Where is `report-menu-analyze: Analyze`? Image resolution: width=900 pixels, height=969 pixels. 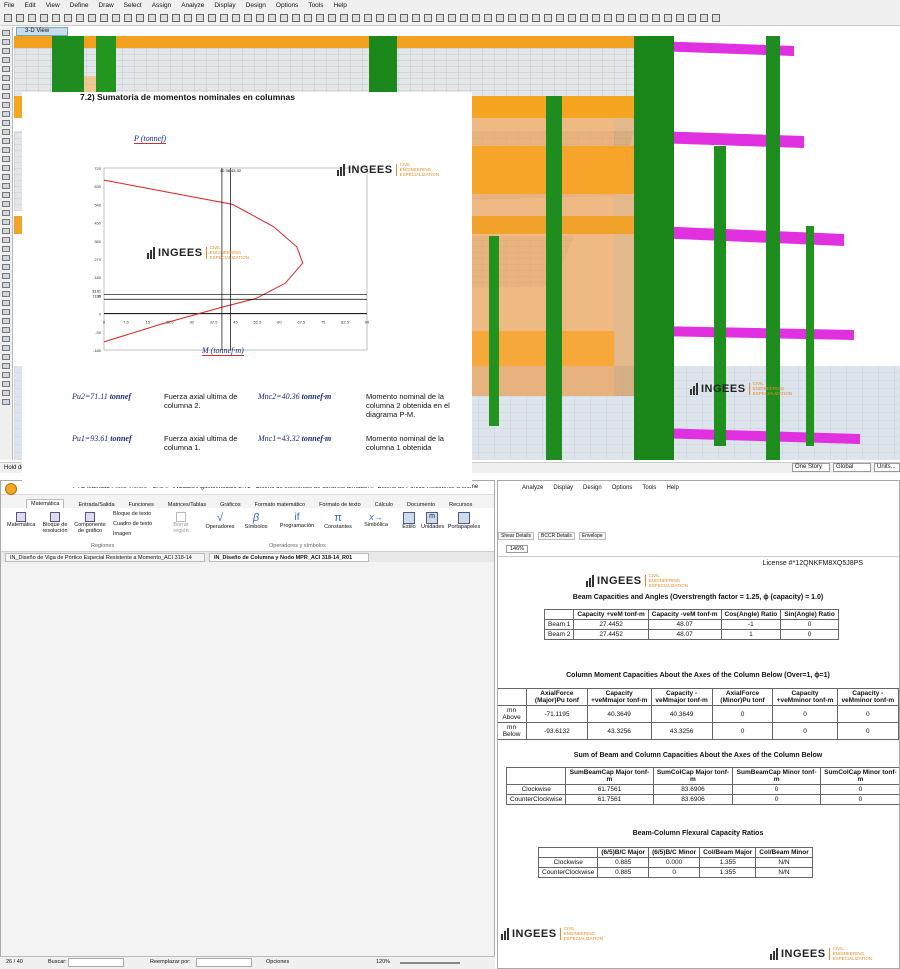 report-menu-analyze: Analyze is located at coordinates (532, 488).